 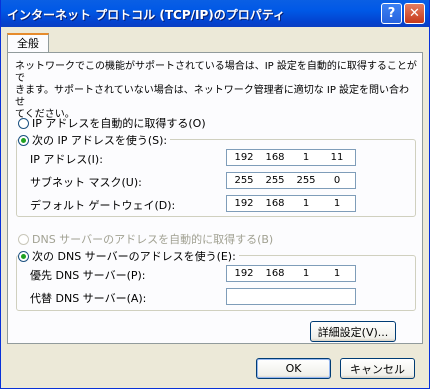 What do you see at coordinates (88, 298) in the screenshot?
I see `alternate-dns-label: 代替 DNS サーバー(A):` at bounding box center [88, 298].